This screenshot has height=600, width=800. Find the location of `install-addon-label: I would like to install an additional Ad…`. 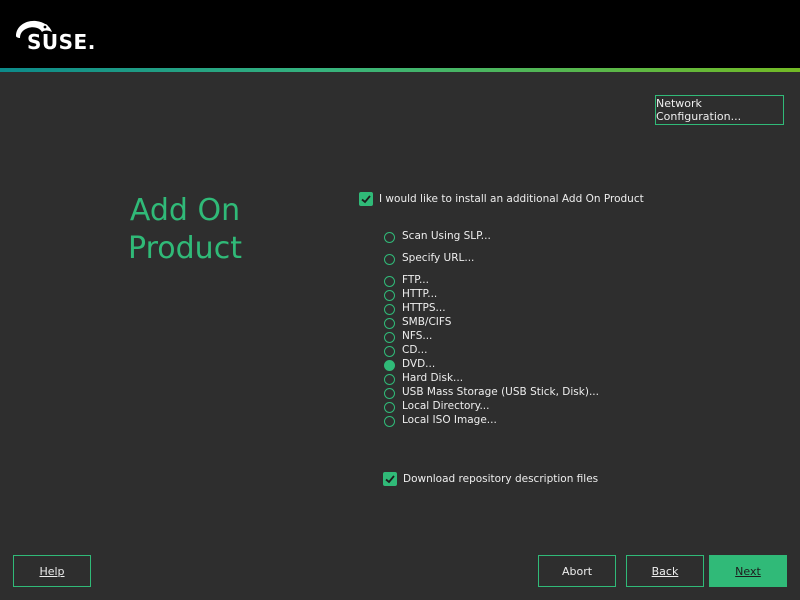

install-addon-label: I would like to install an additional Ad… is located at coordinates (511, 199).